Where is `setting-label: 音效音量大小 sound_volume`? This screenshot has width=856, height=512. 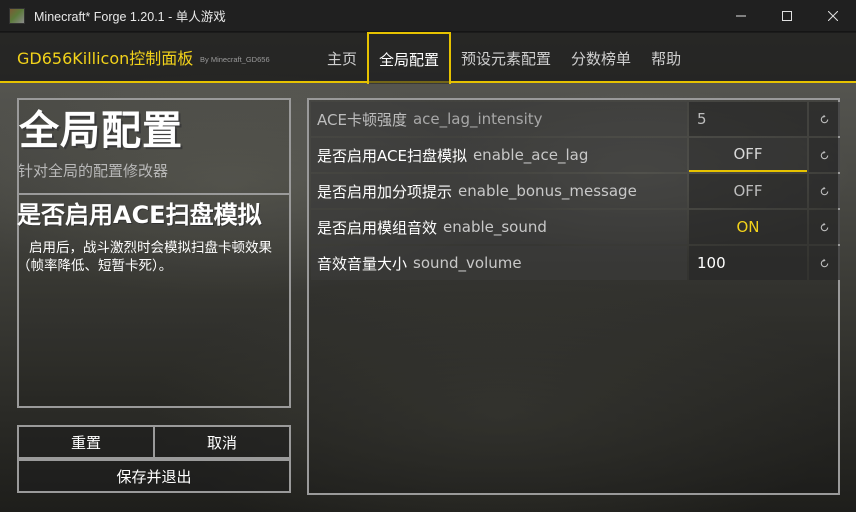
setting-label: 音效音量大小 sound_volume is located at coordinates (499, 263).